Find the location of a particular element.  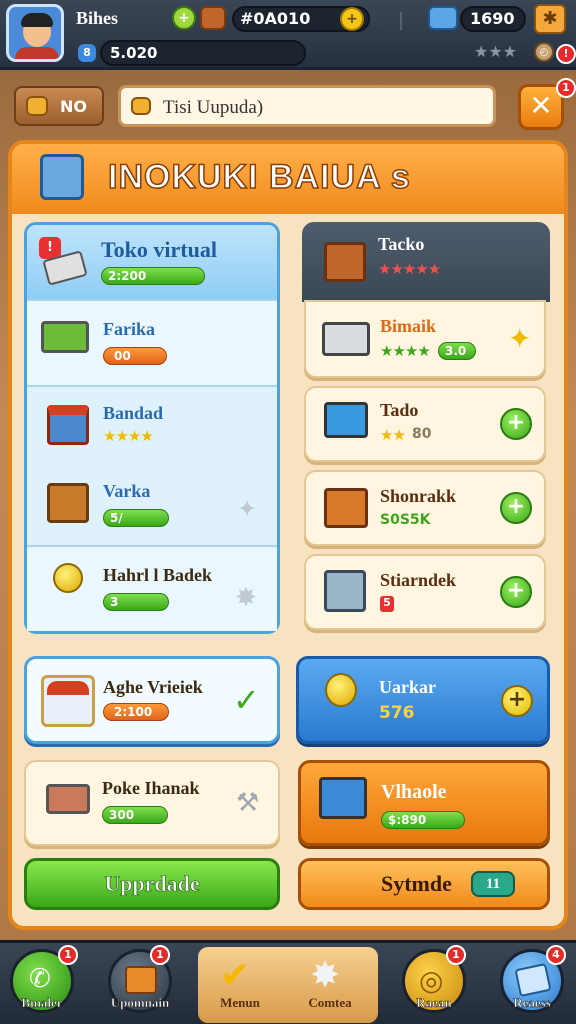

list-item-stars: ★★★★ is located at coordinates (128, 436).